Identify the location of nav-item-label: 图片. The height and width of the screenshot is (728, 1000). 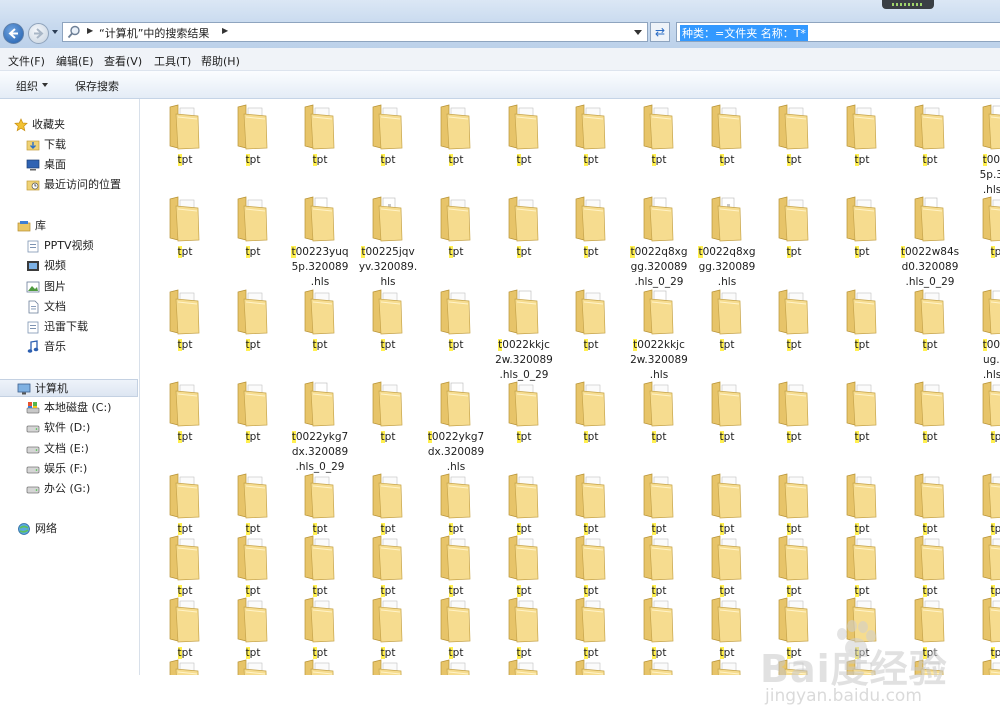
(55, 286).